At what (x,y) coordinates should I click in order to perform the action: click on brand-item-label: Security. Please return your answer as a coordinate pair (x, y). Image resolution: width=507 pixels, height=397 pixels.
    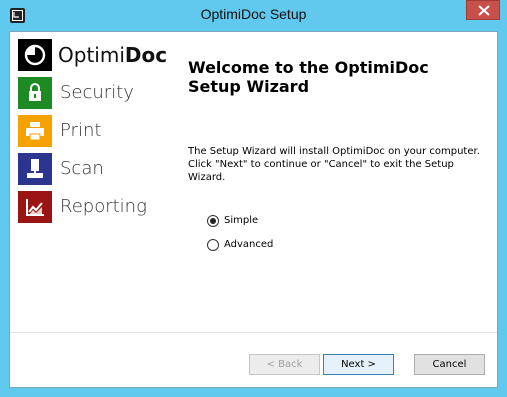
    Looking at the image, I should click on (97, 92).